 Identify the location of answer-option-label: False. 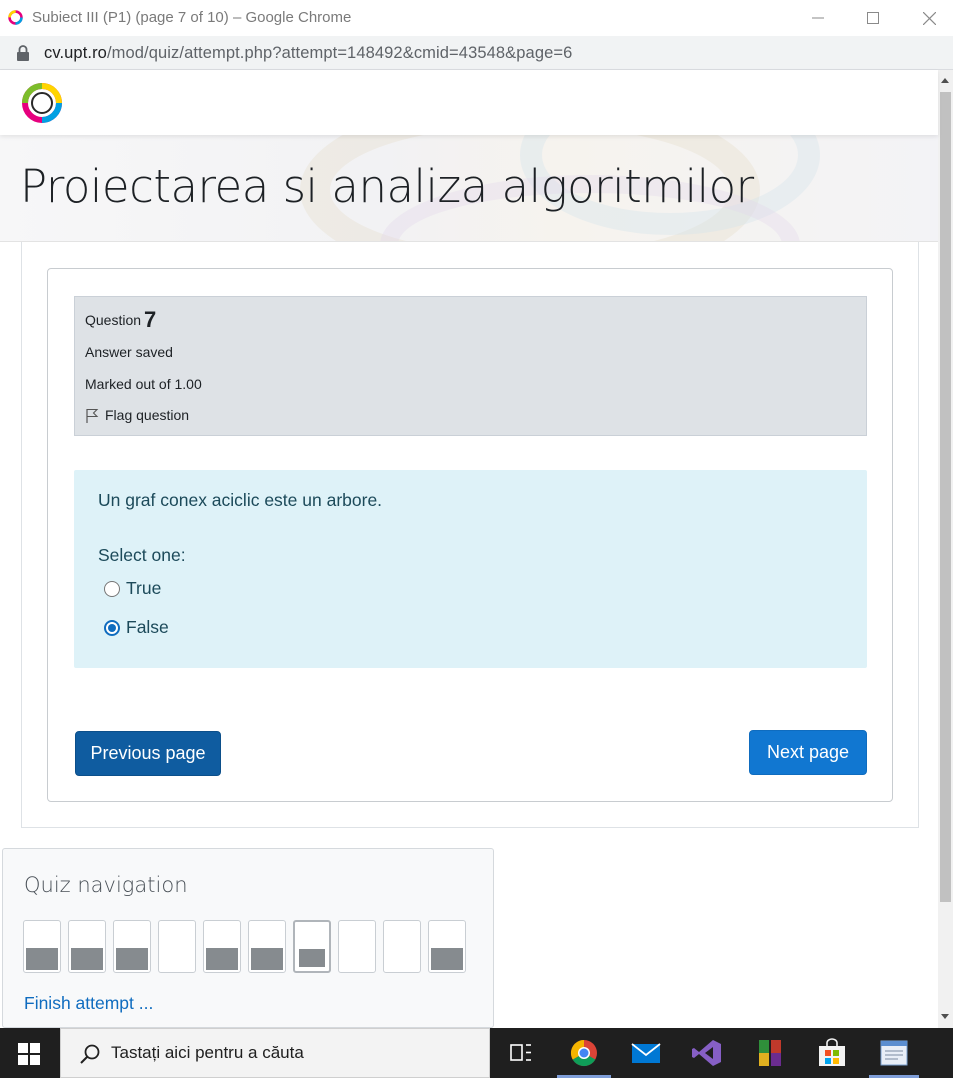
(147, 627).